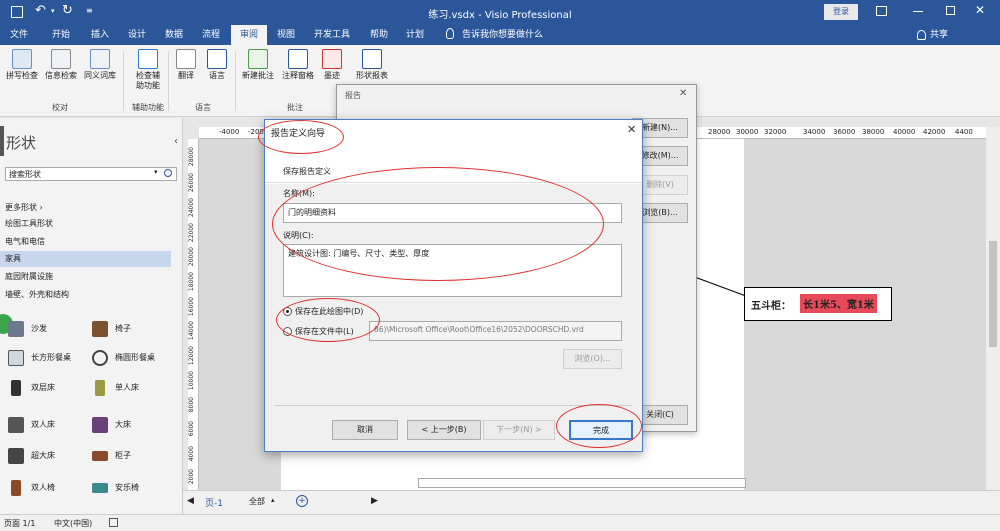  What do you see at coordinates (249, 35) in the screenshot?
I see `menu-review: 审阅` at bounding box center [249, 35].